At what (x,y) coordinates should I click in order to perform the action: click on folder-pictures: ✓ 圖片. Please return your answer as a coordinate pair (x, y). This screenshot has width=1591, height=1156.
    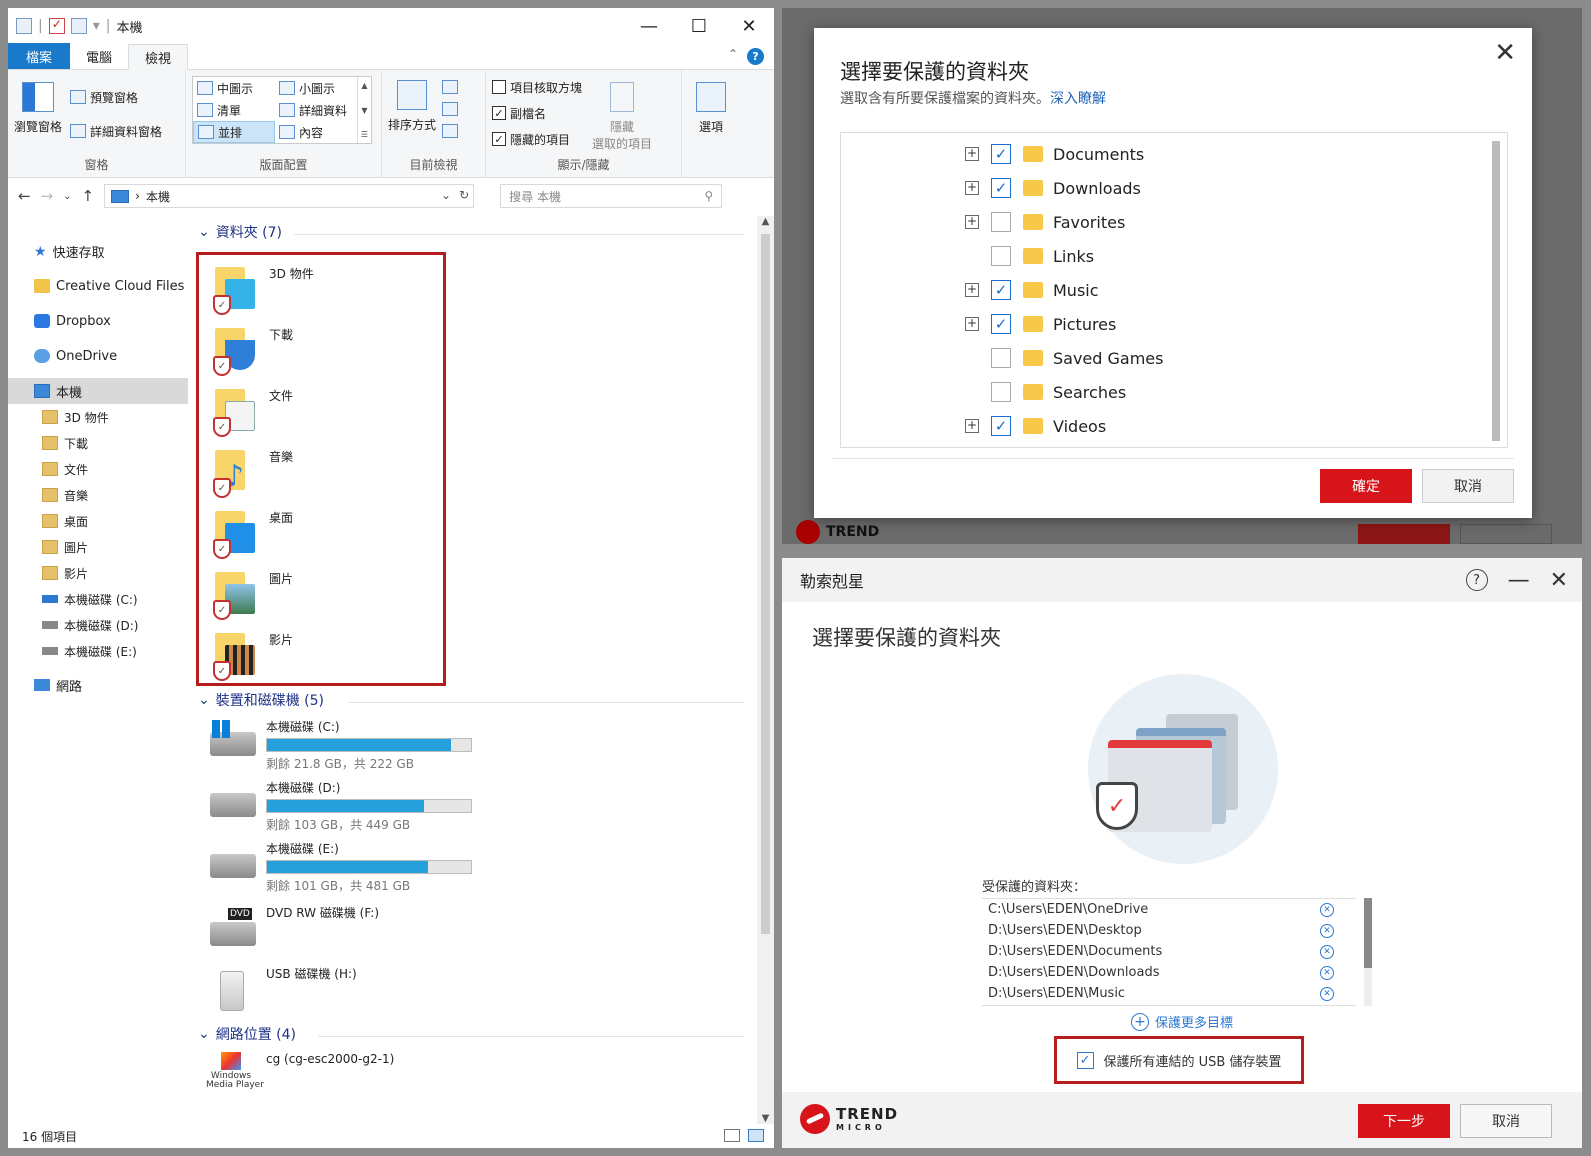
    Looking at the image, I should click on (319, 596).